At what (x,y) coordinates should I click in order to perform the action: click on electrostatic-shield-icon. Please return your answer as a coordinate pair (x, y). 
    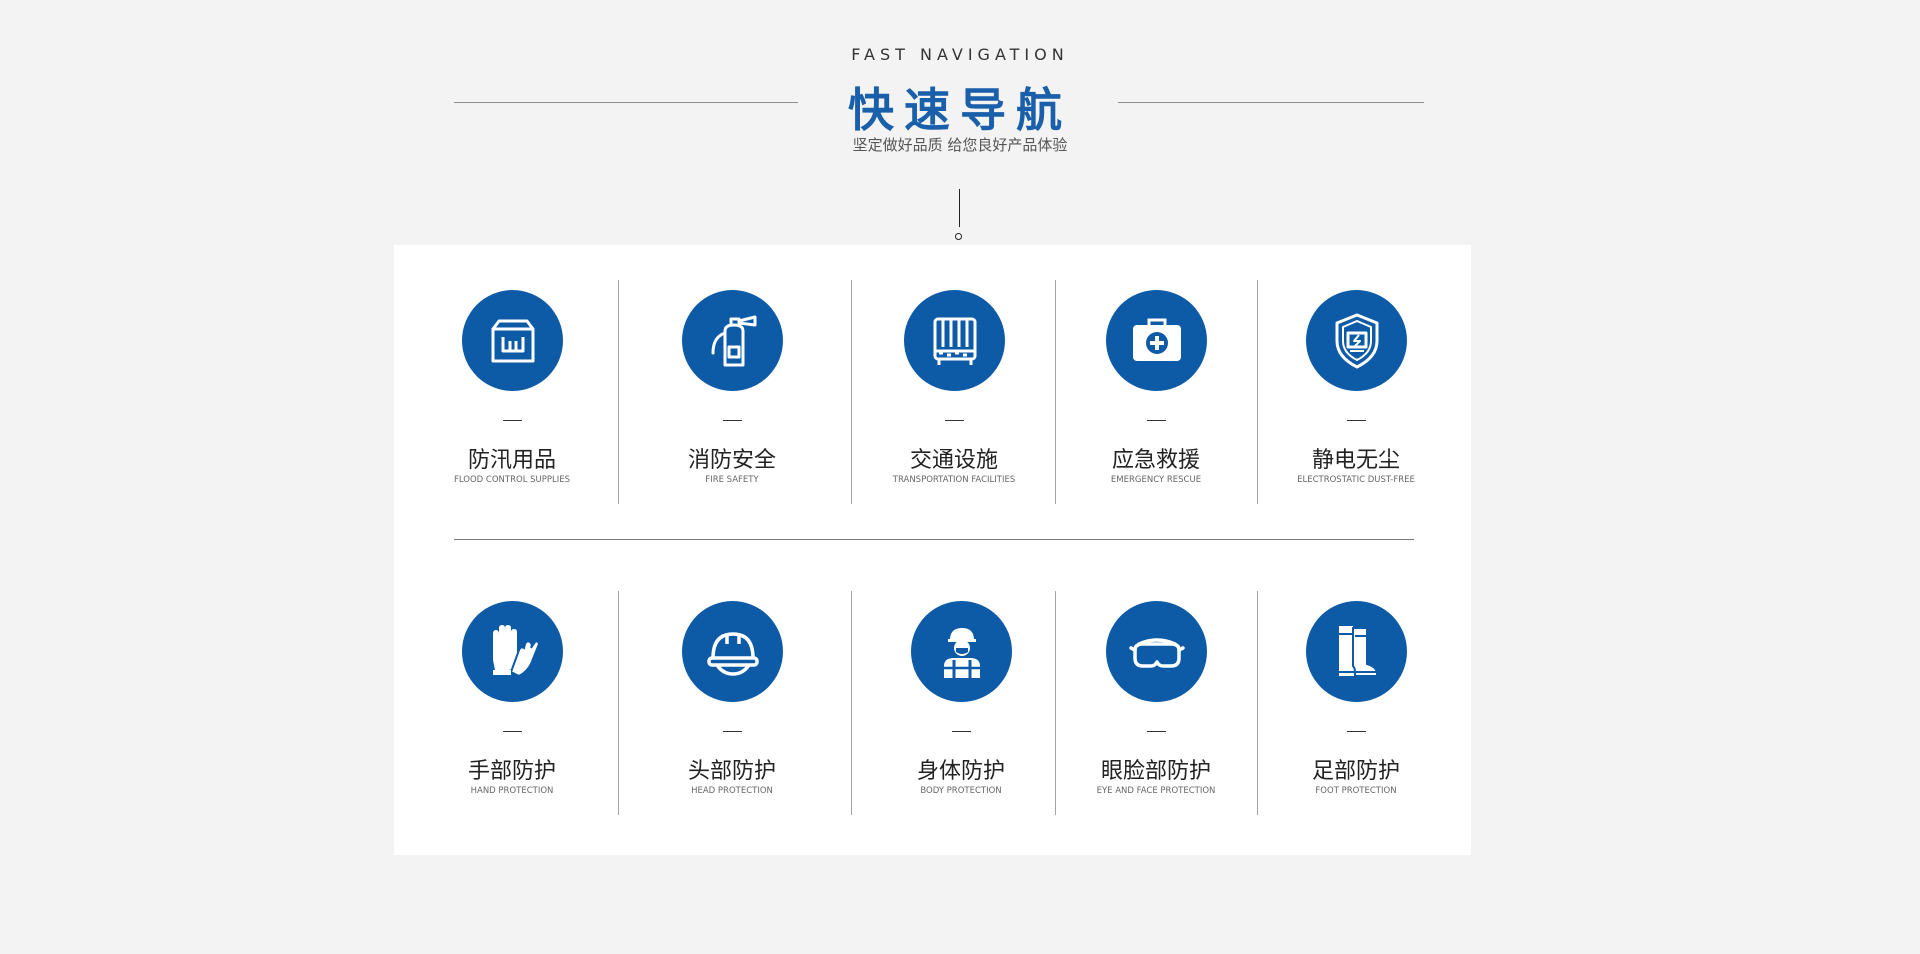
    Looking at the image, I should click on (1356, 340).